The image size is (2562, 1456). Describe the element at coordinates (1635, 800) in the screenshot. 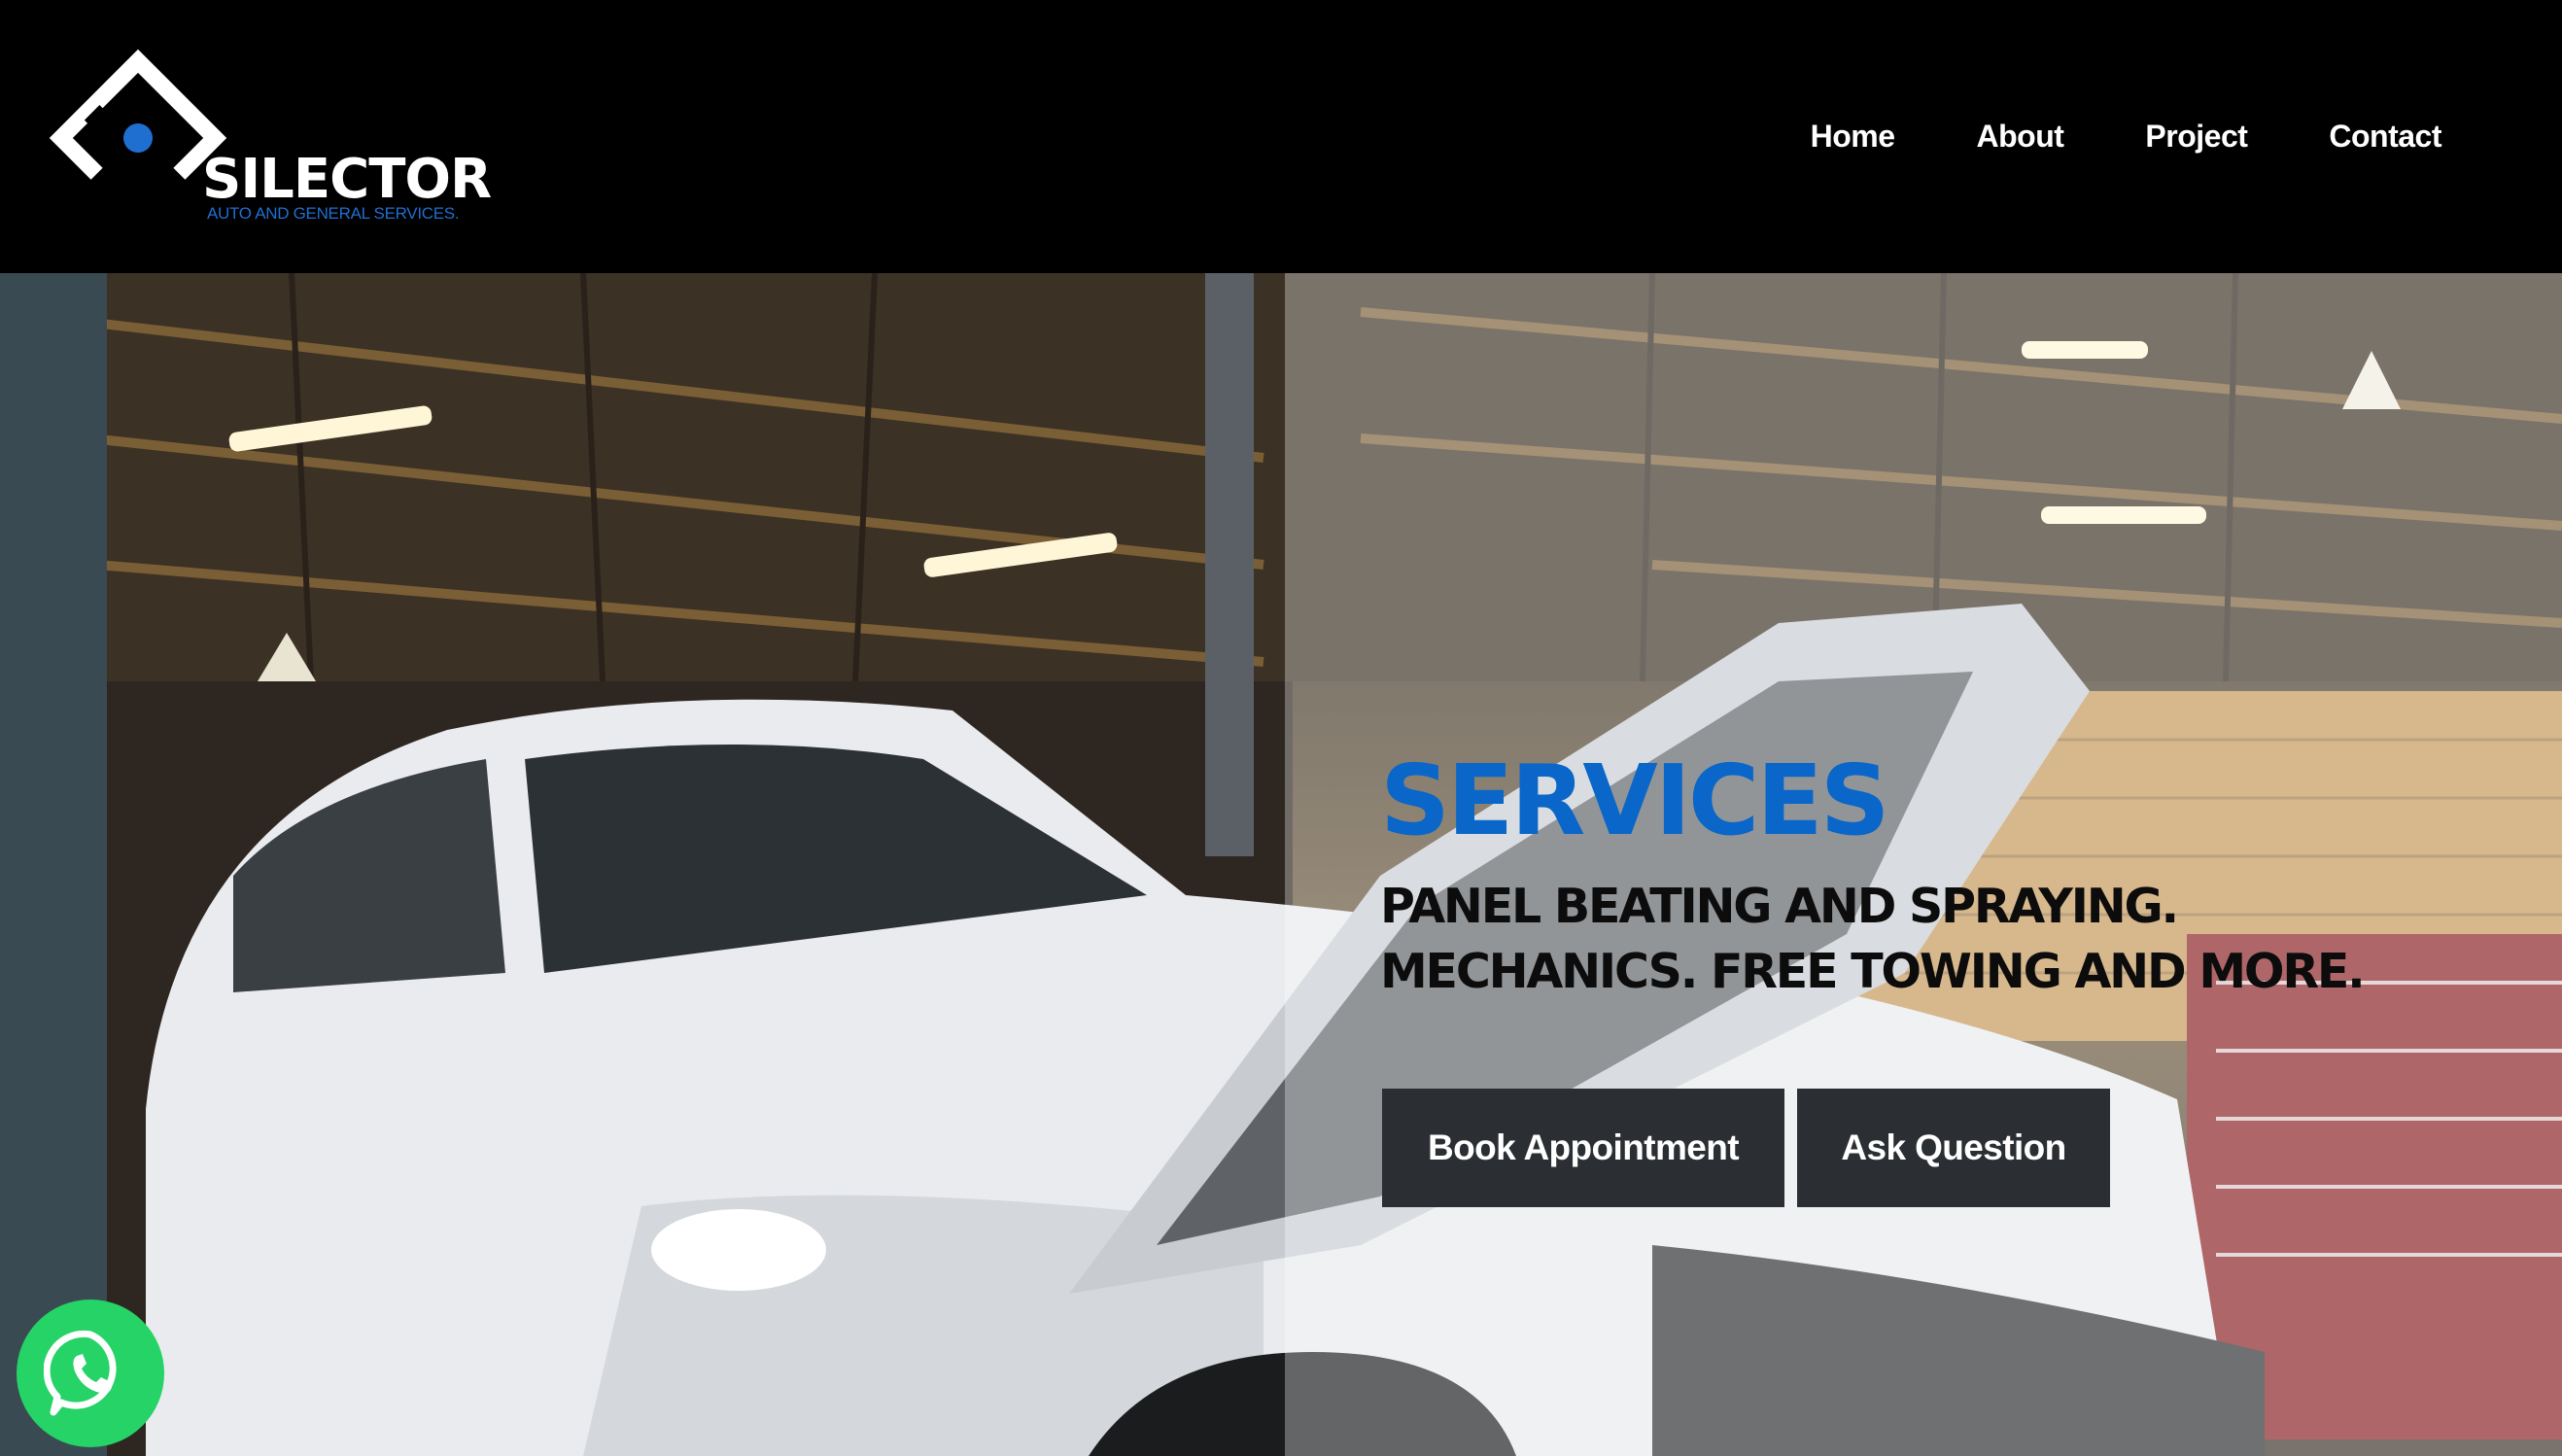

I see `hero-title: SERVICES` at that location.